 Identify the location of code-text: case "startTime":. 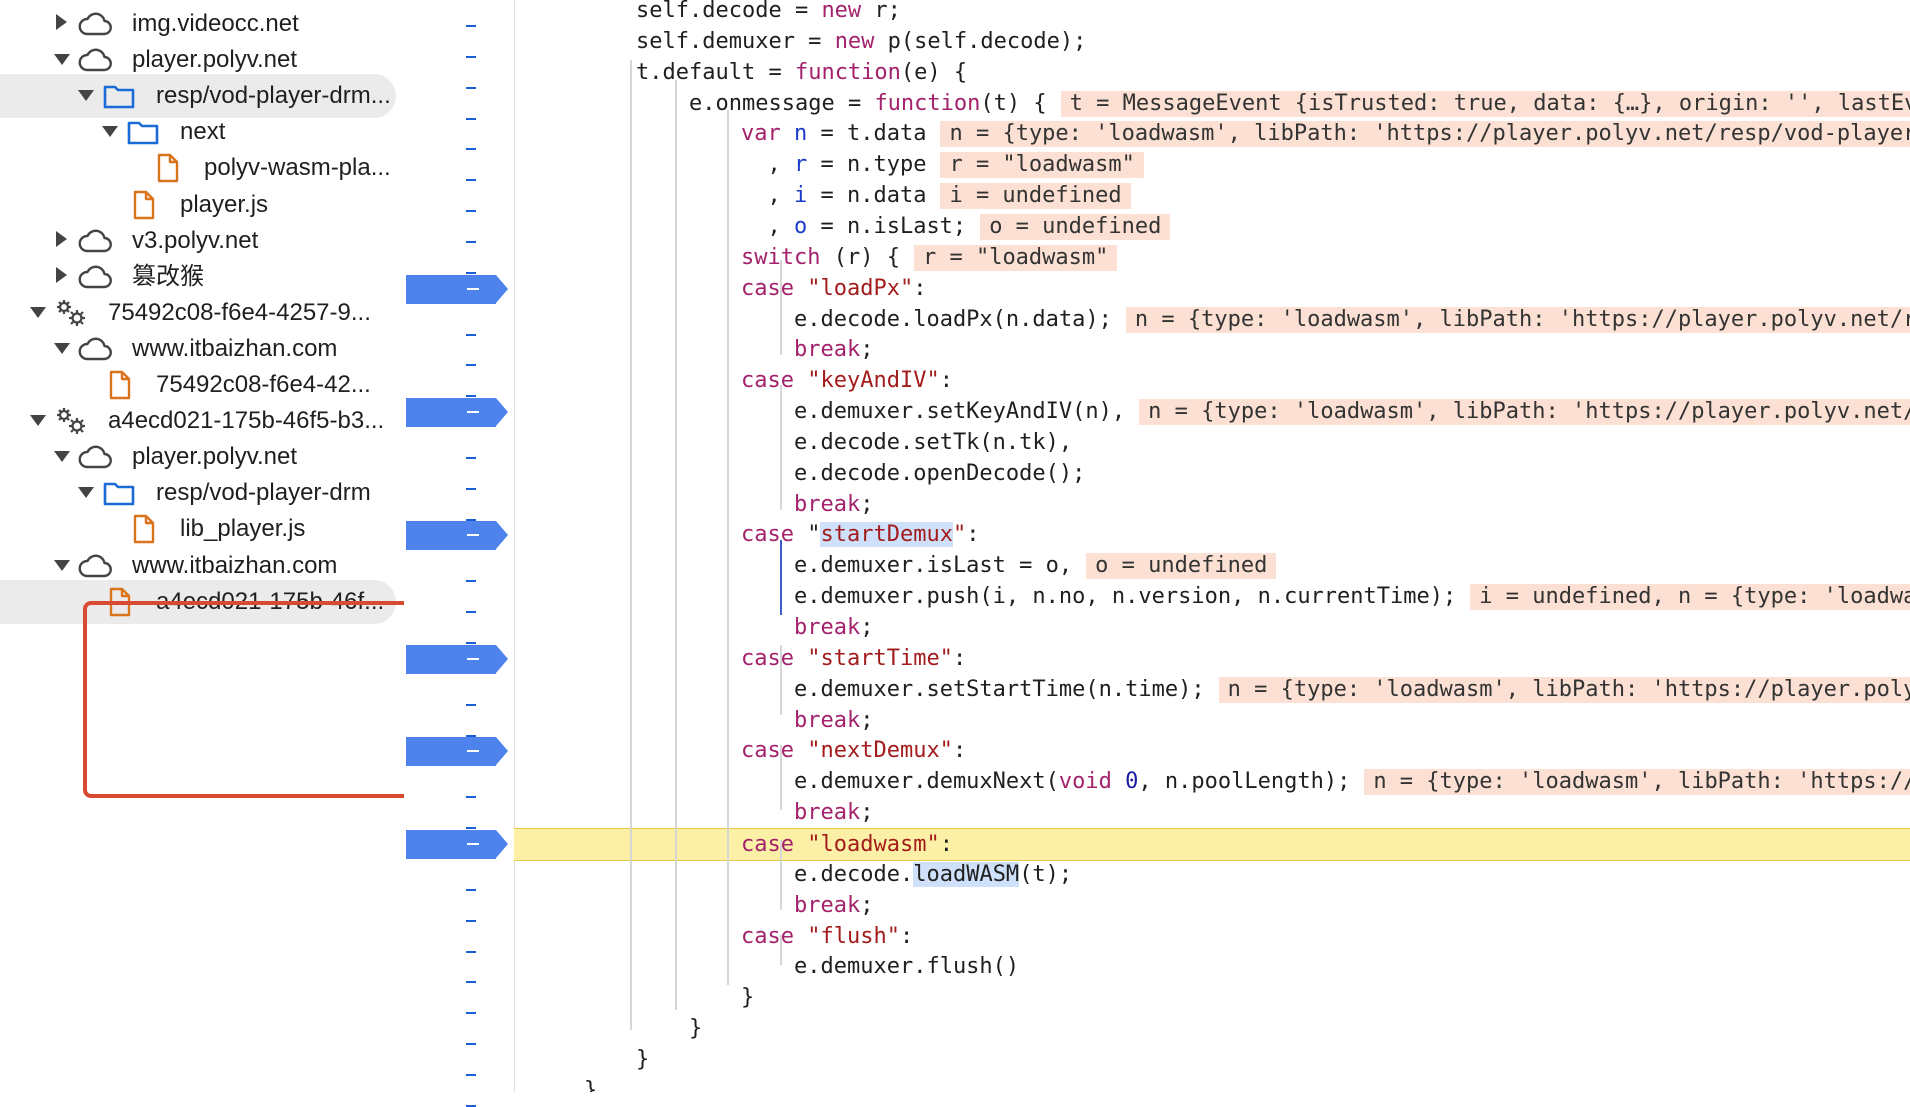
(854, 658).